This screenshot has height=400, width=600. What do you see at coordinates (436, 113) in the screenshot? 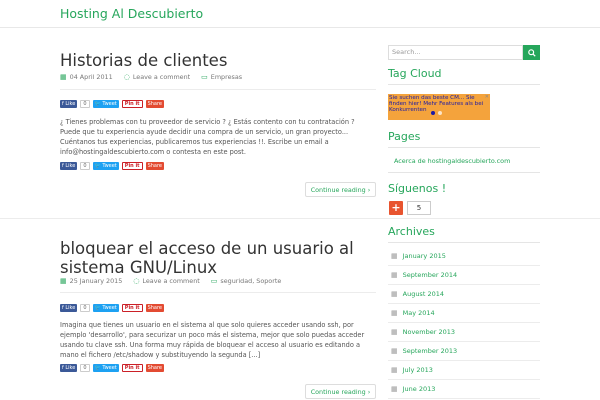
I see `carousel-dots` at bounding box center [436, 113].